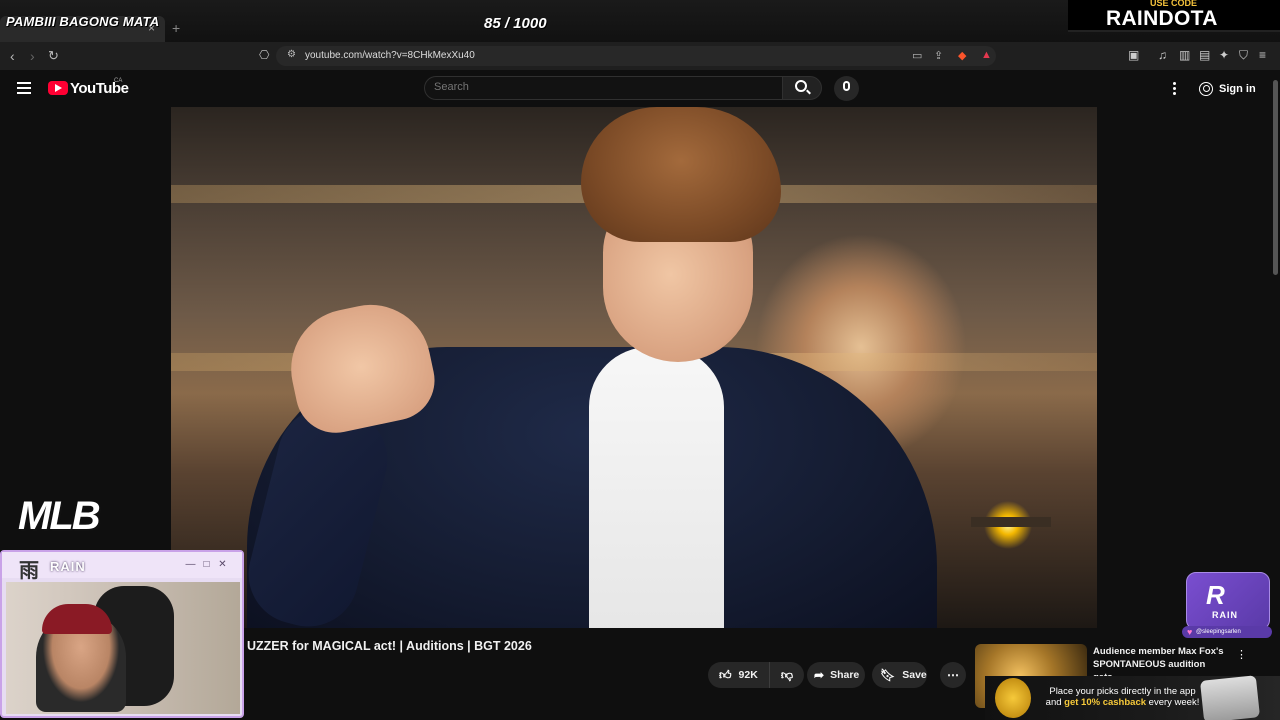 The width and height of the screenshot is (1280, 720). I want to click on bookmark-icon: ⎔, so click(264, 55).